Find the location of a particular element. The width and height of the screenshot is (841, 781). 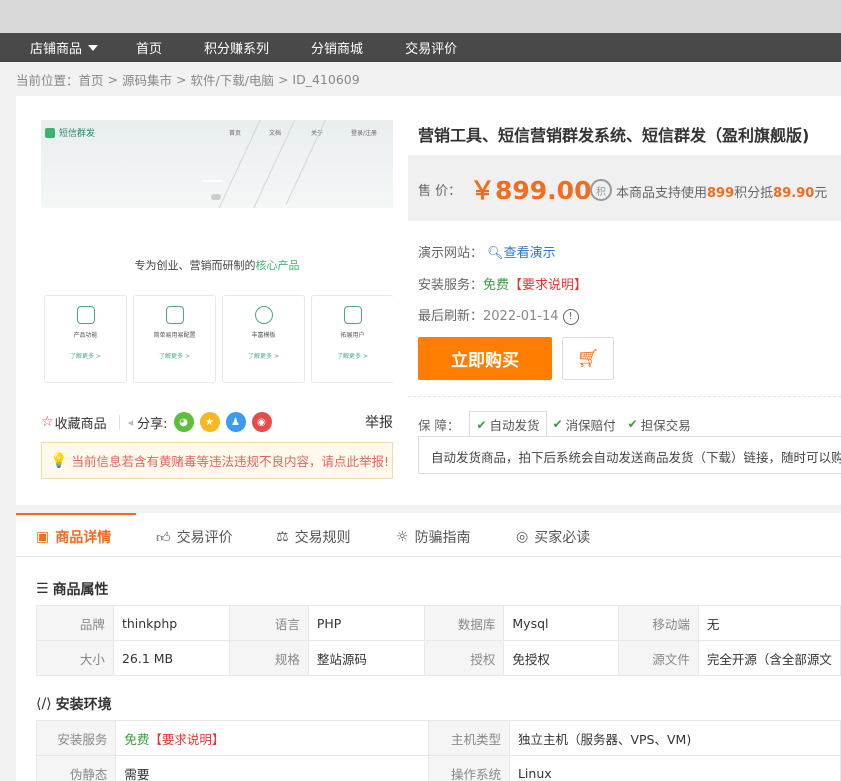

points-coin-icon: 积 is located at coordinates (601, 190).